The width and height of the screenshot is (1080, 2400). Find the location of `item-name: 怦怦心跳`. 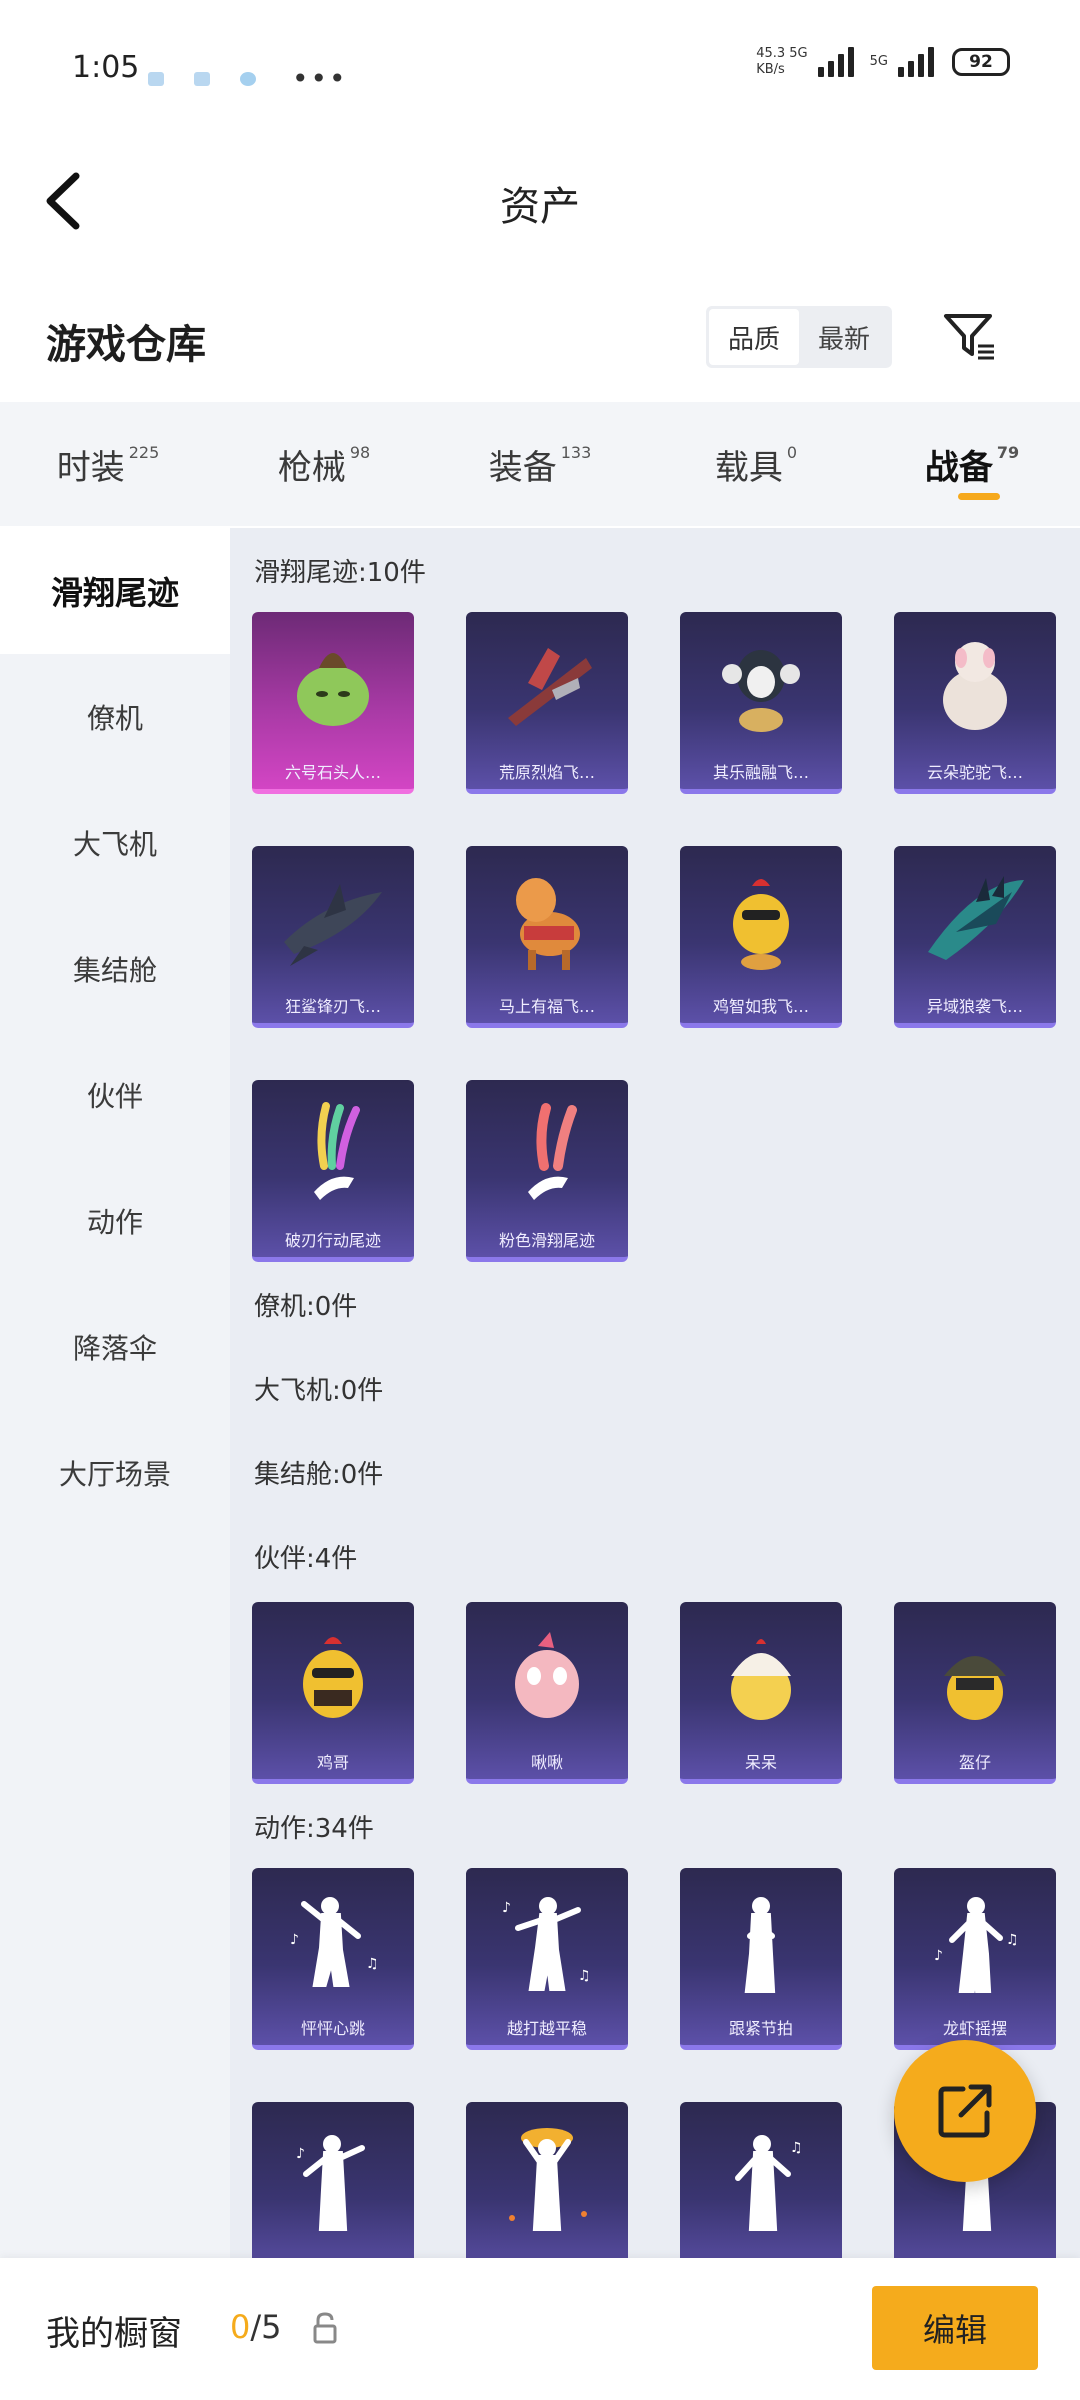

item-name: 怦怦心跳 is located at coordinates (332, 2028).